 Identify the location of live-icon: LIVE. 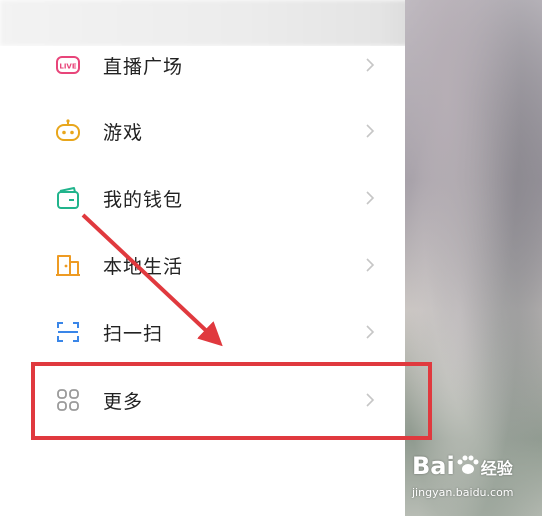
(68, 65).